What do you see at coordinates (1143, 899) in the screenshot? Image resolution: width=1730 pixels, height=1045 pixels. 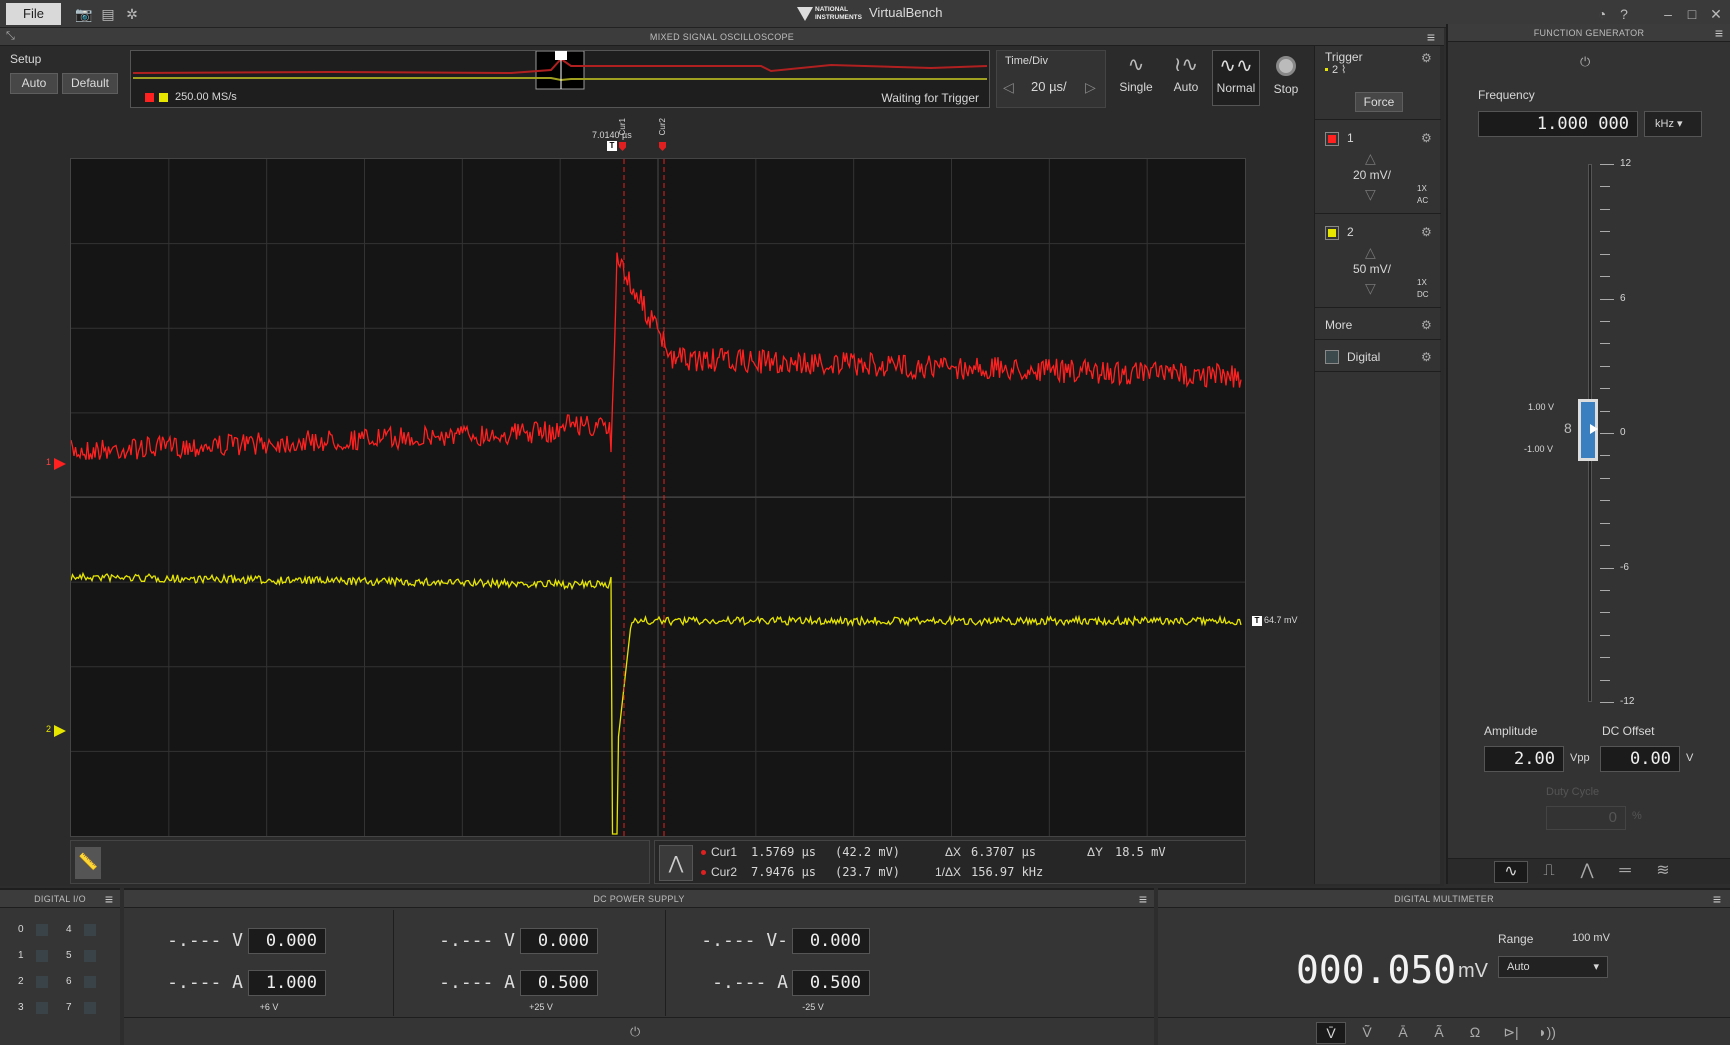 I see `psu-menu-icon: ≡` at bounding box center [1143, 899].